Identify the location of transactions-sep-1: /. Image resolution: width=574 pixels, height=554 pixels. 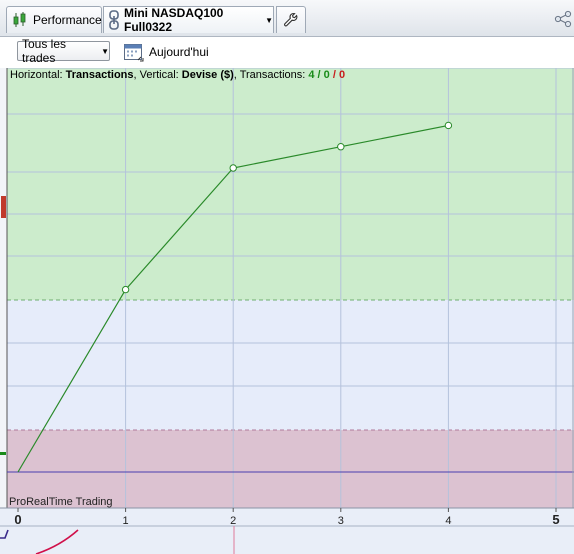
(319, 75).